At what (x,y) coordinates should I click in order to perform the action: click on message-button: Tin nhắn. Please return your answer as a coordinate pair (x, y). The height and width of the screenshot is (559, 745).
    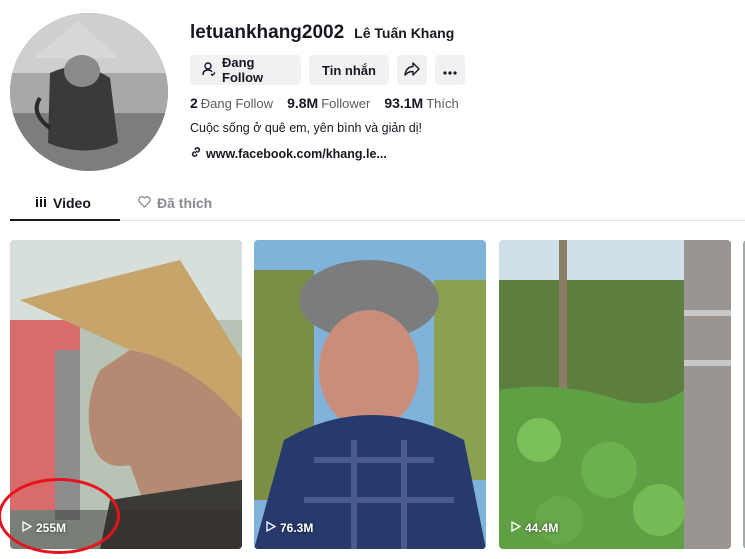
    Looking at the image, I should click on (349, 70).